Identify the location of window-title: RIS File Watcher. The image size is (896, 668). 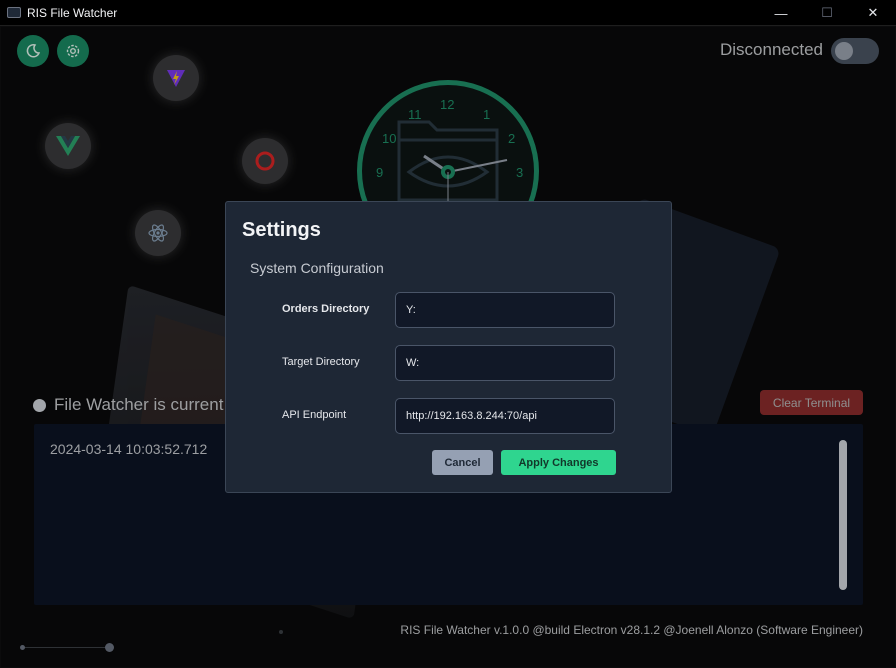
(72, 12).